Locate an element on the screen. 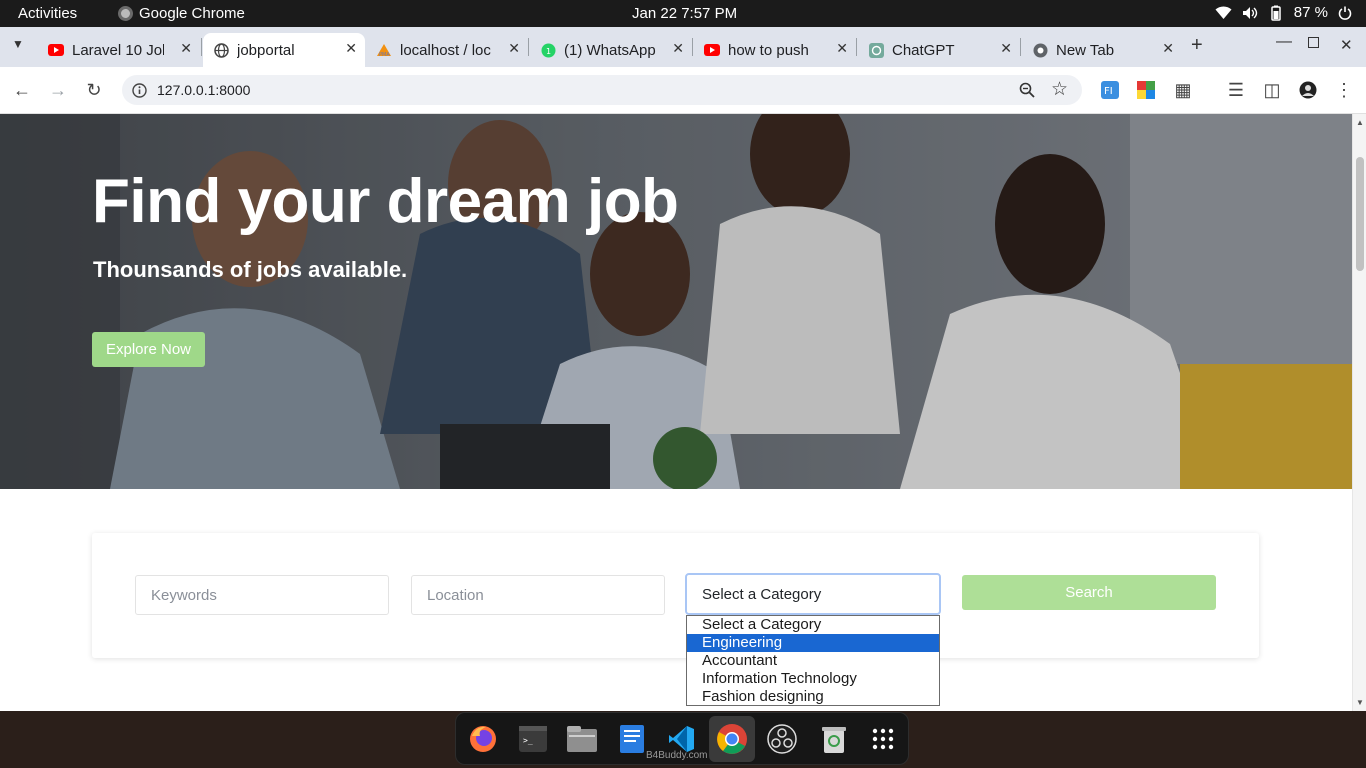  files-icon is located at coordinates (582, 739).